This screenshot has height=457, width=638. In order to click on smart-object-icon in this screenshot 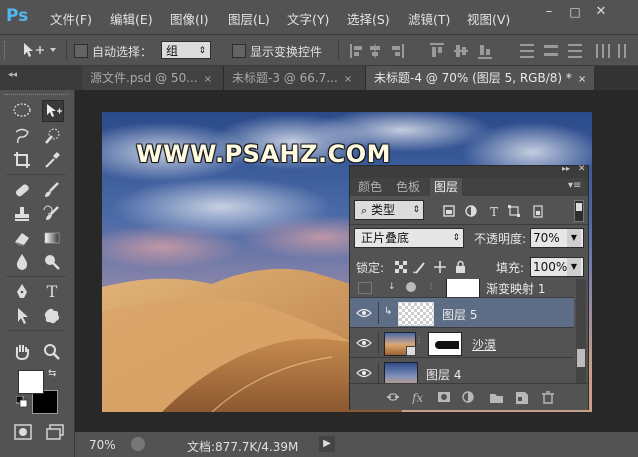, I will do `click(411, 351)`.